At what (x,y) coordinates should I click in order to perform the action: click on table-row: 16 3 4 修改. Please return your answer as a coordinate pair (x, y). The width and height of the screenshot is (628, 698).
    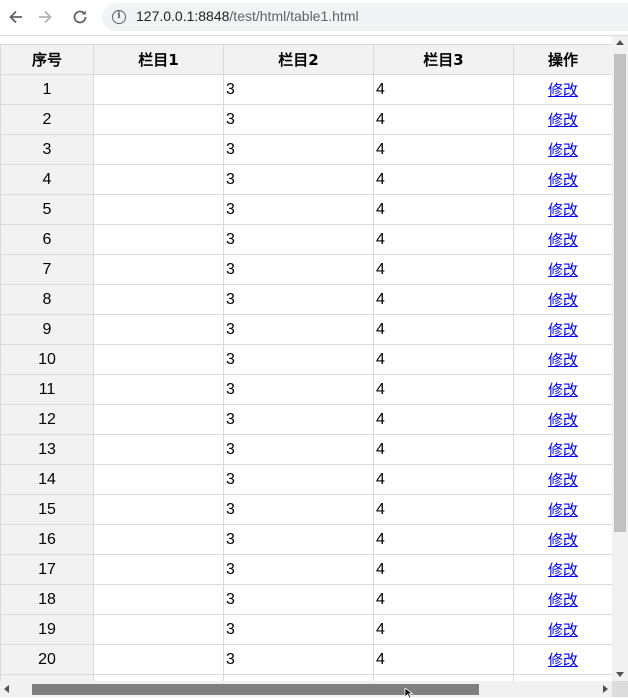
    Looking at the image, I should click on (306, 539).